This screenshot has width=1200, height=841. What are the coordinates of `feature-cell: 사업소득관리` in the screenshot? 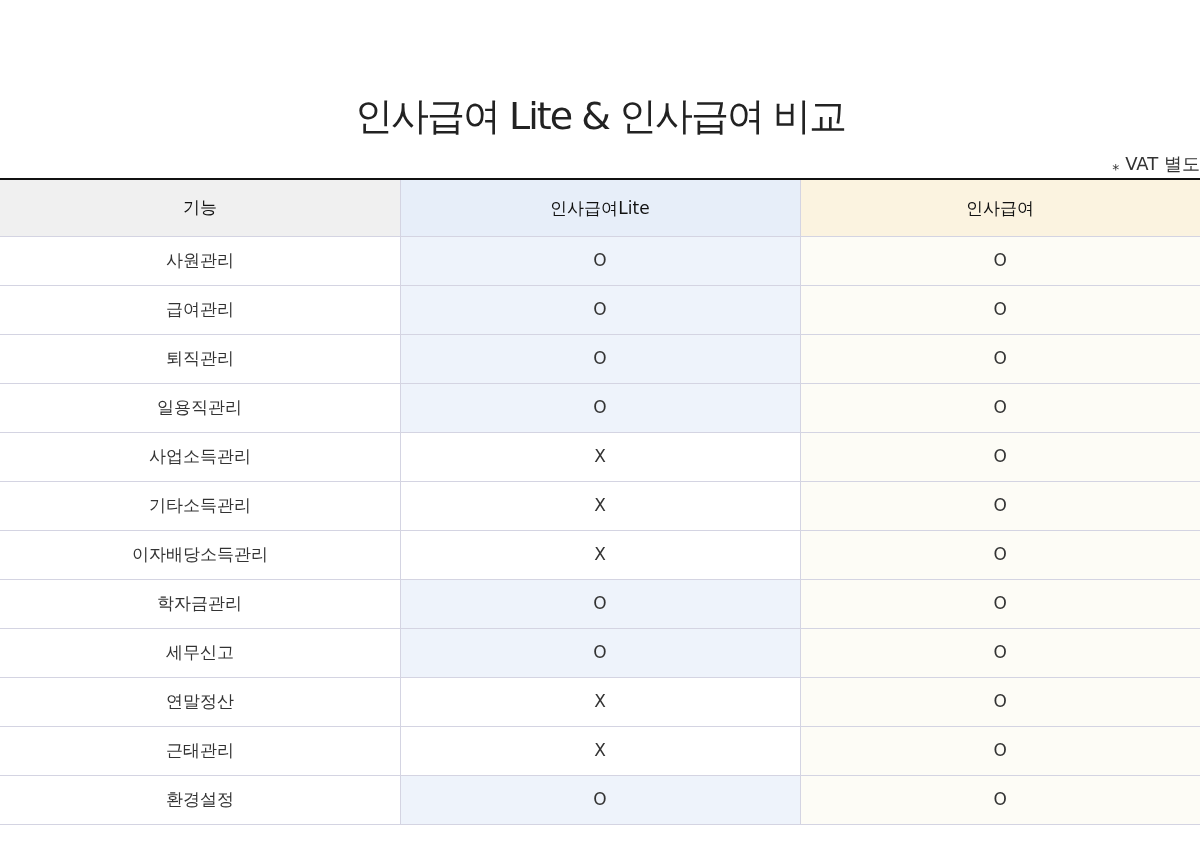 It's located at (200, 456).